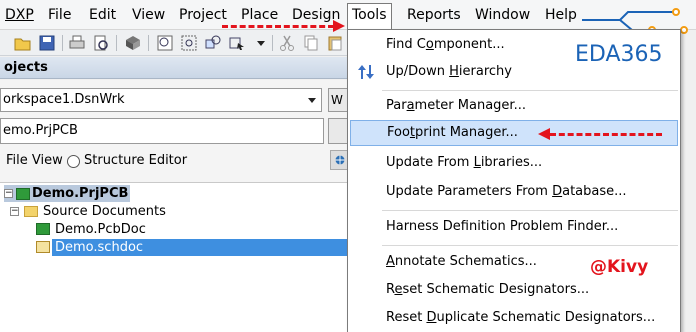  Describe the element at coordinates (203, 15) in the screenshot. I see `menu-project: Project` at that location.